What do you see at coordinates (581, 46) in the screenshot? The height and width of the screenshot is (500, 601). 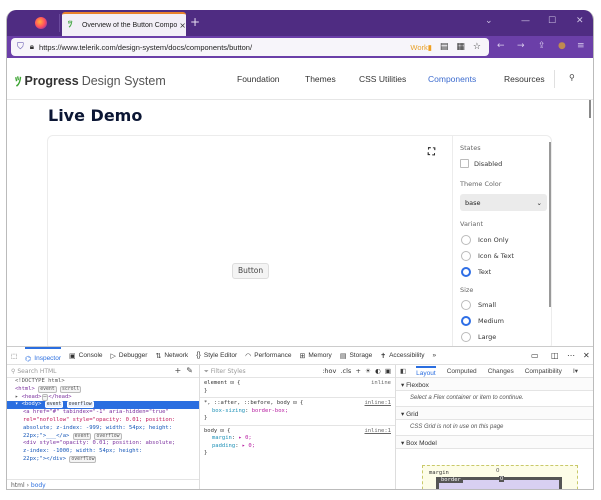 I see `menu-icon: ≡` at bounding box center [581, 46].